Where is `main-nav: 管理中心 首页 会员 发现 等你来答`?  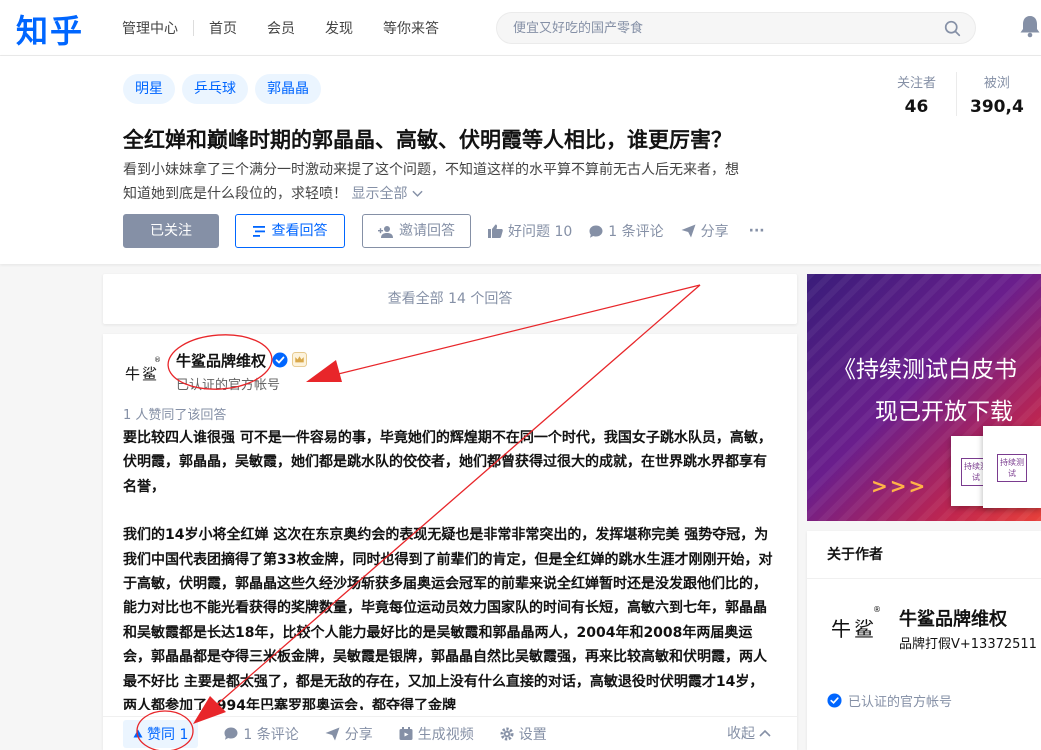
main-nav: 管理中心 首页 会员 发现 等你来答 is located at coordinates (280, 28).